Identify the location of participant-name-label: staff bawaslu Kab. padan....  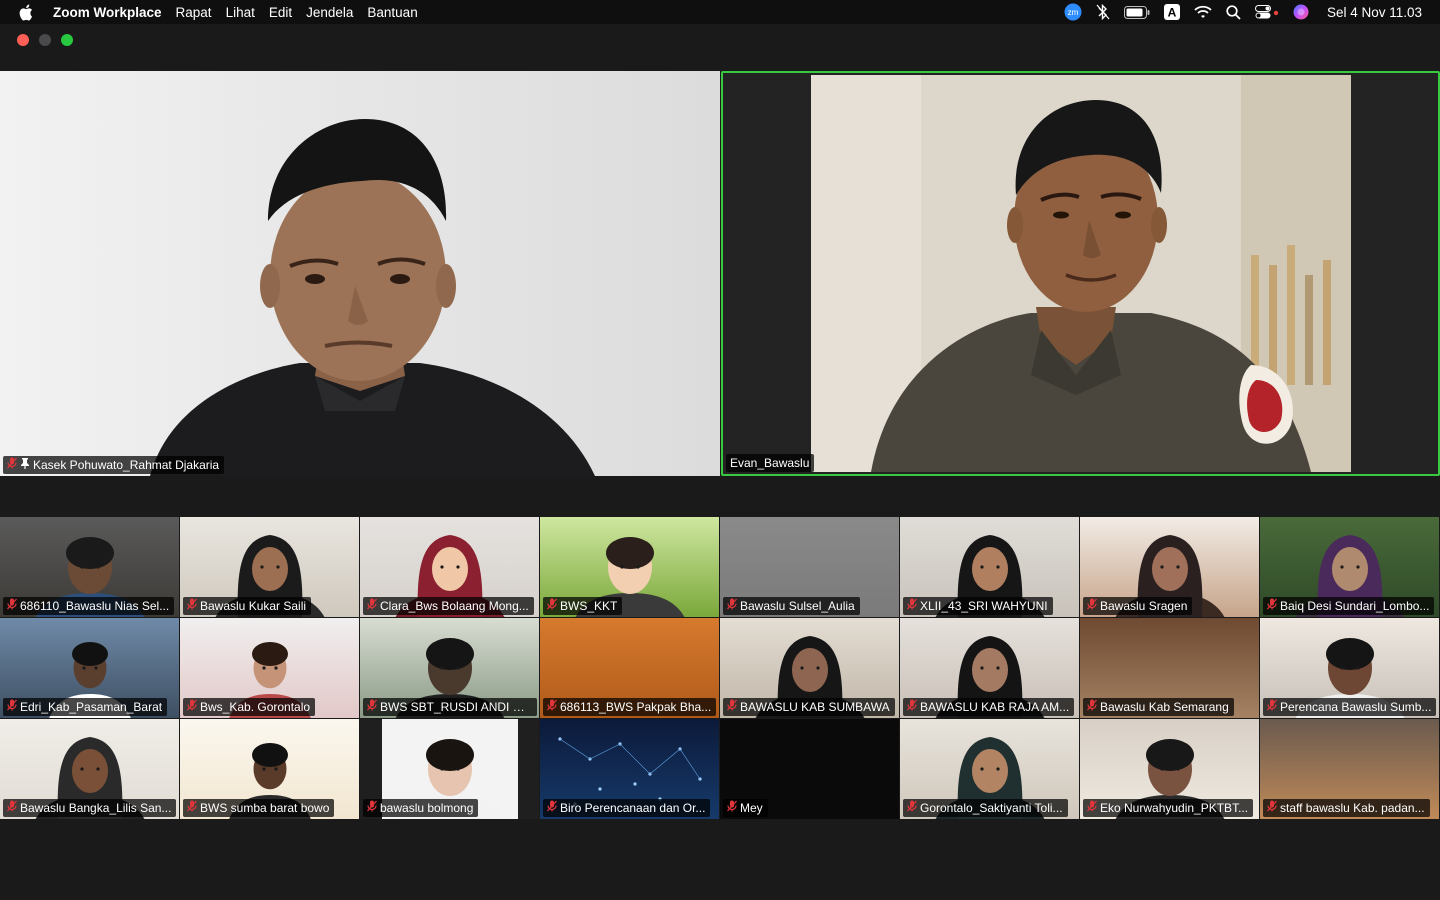
(1346, 808).